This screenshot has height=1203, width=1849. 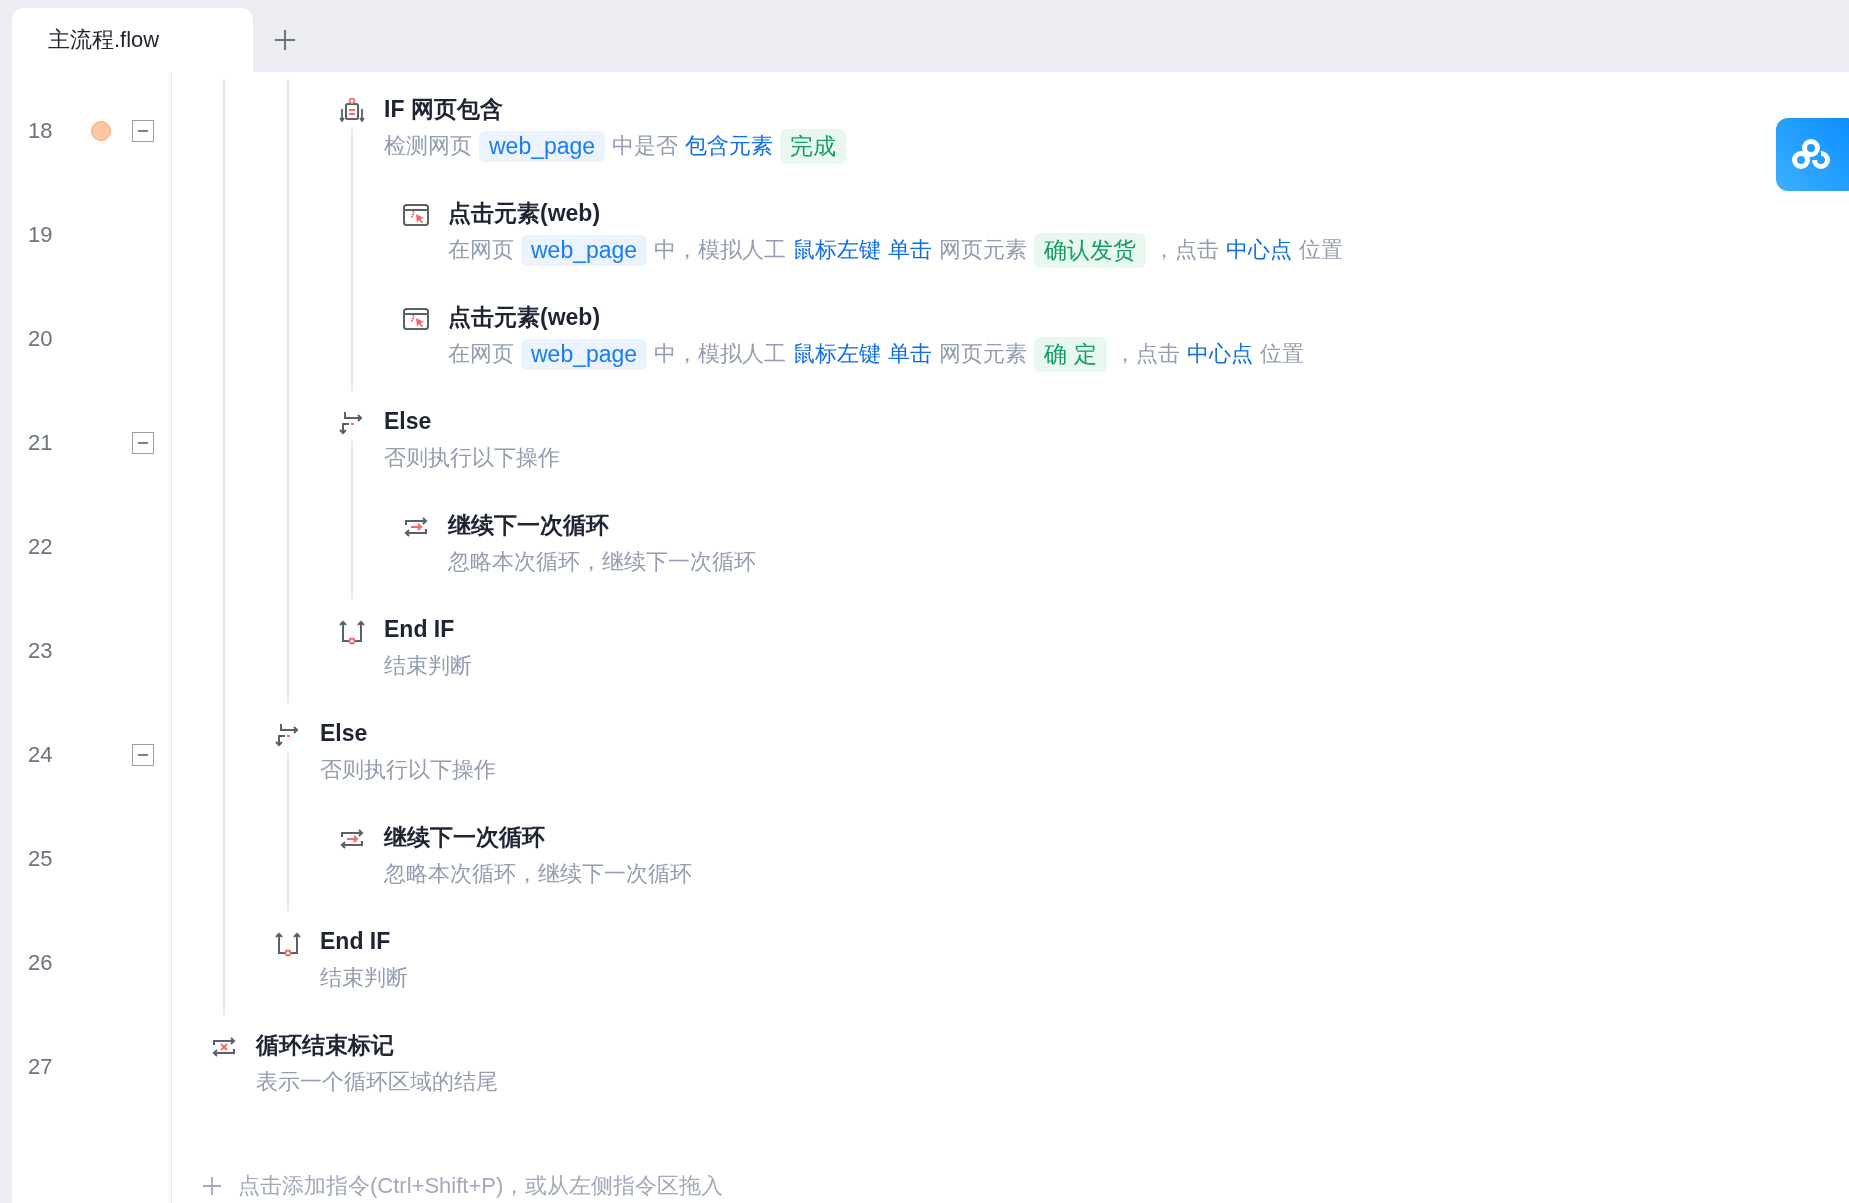 I want to click on document-arrows-icon, so click(x=352, y=111).